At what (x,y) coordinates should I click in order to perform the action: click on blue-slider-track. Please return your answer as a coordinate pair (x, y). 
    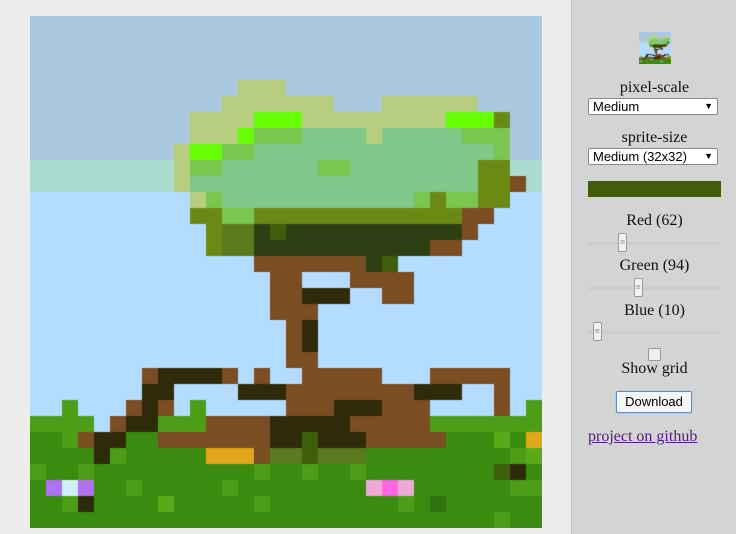
    Looking at the image, I should click on (654, 332).